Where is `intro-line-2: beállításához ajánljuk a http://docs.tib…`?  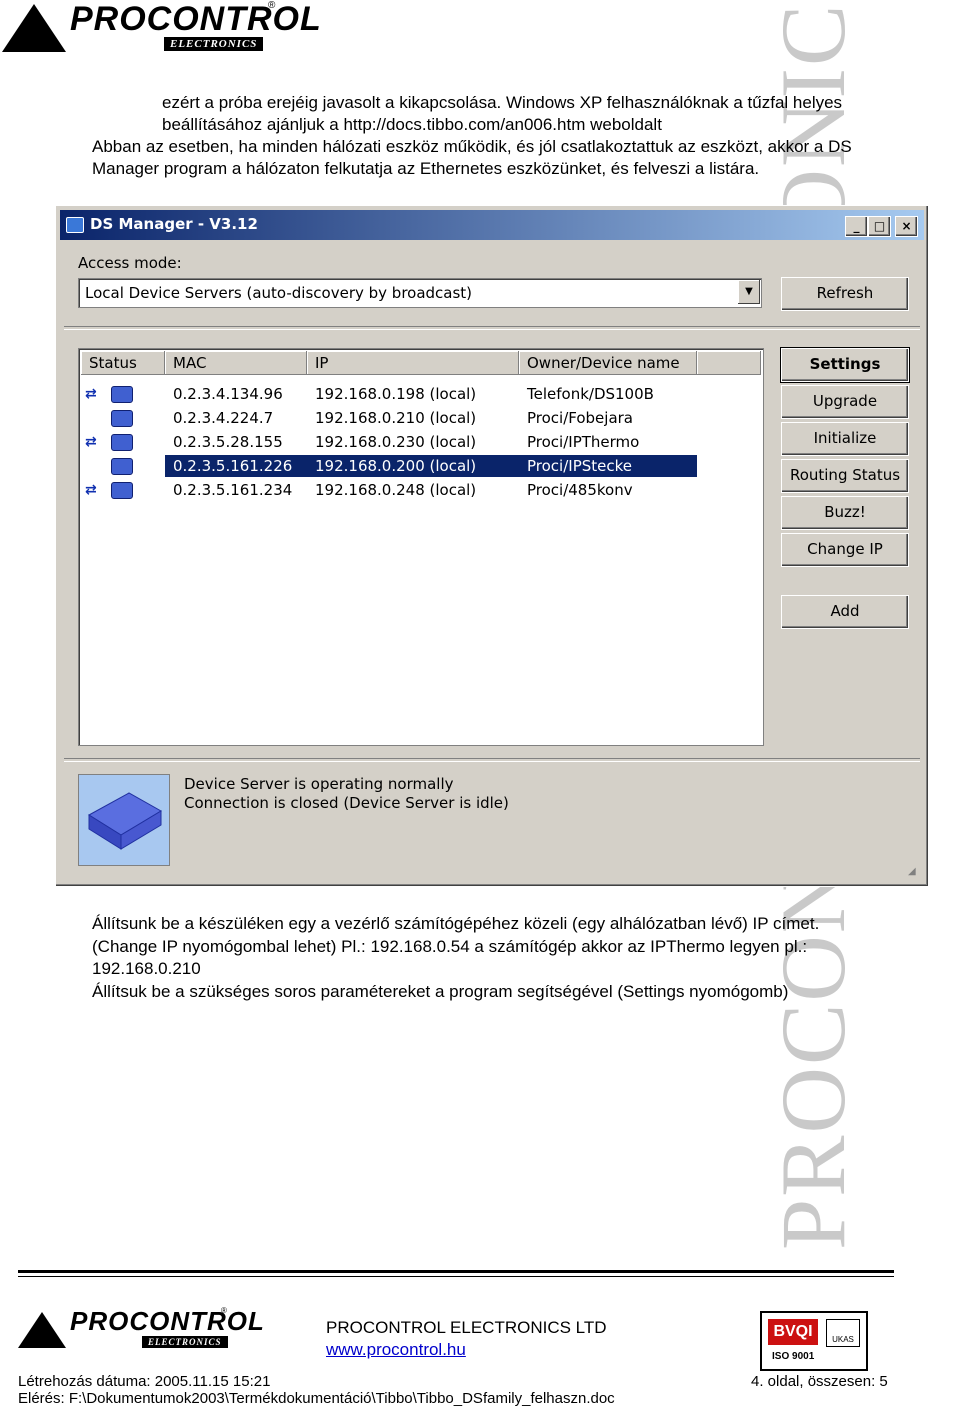 intro-line-2: beállításához ajánljuk a http://docs.tib… is located at coordinates (412, 124).